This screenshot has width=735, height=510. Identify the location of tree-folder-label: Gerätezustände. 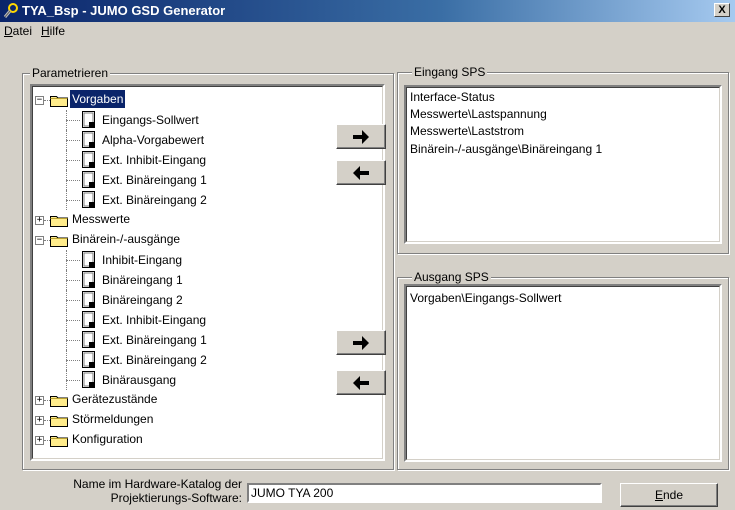
(115, 399).